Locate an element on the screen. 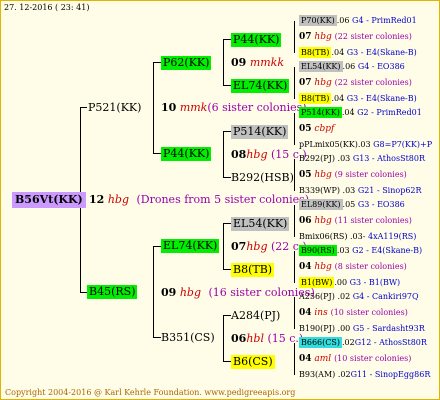  gen4-1-top-info: G4 - EO386 is located at coordinates (381, 66).